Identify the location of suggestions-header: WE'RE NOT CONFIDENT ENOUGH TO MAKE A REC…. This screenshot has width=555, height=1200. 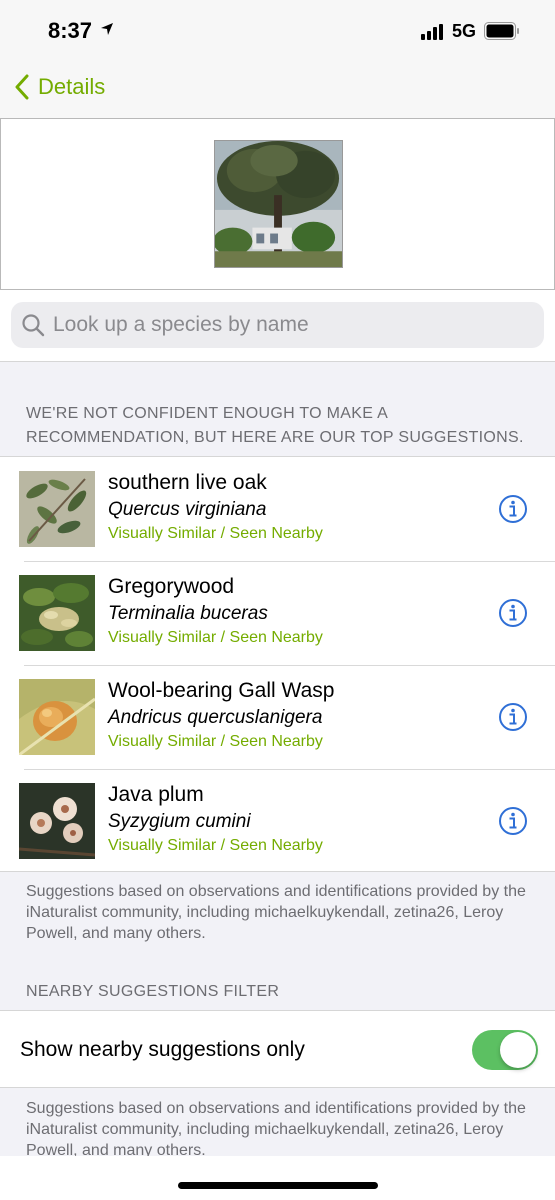
(275, 425).